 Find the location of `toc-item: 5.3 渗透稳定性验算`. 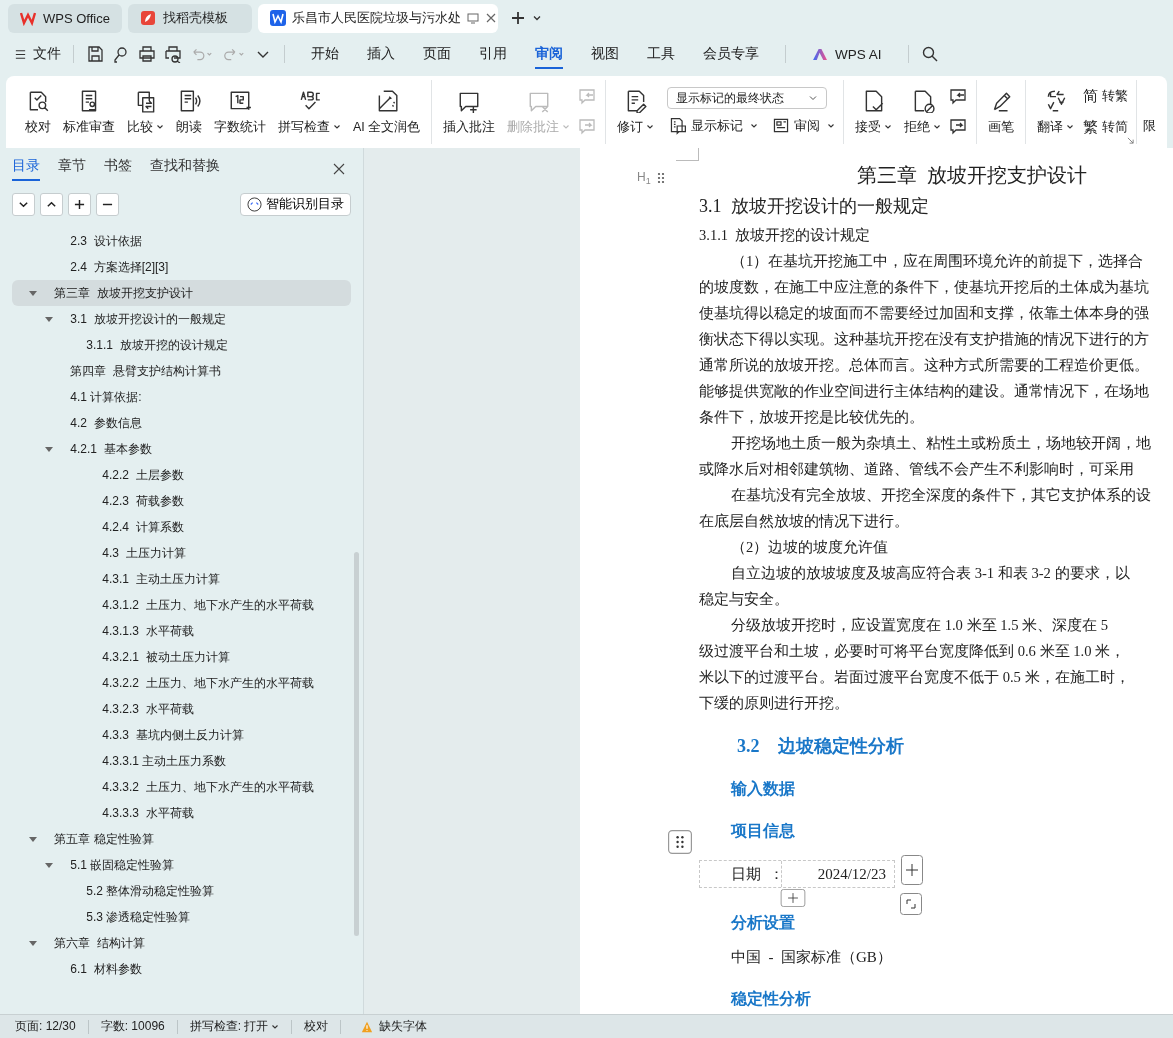

toc-item: 5.3 渗透稳定性验算 is located at coordinates (181, 917).